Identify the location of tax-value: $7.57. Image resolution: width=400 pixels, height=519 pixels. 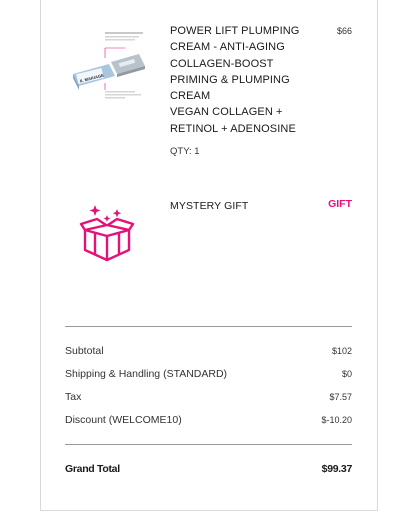
(340, 397).